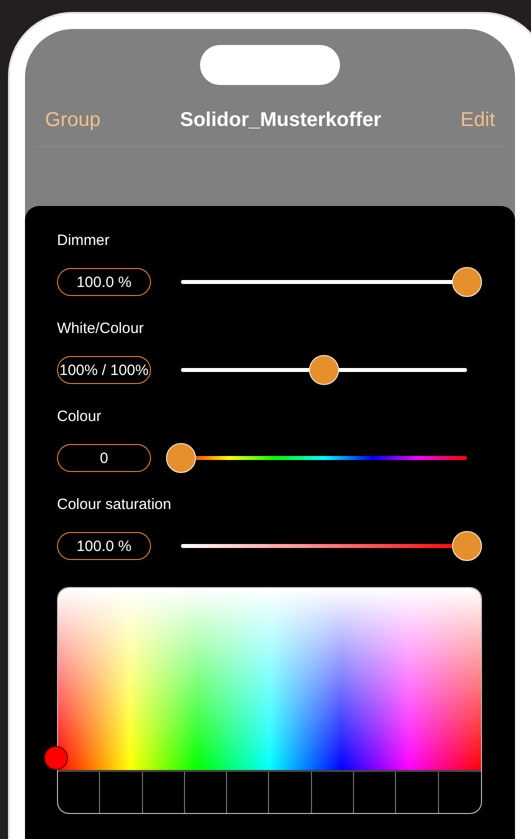 This screenshot has width=531, height=839. What do you see at coordinates (281, 120) in the screenshot?
I see `nav-title: Solidor_Musterkoffer` at bounding box center [281, 120].